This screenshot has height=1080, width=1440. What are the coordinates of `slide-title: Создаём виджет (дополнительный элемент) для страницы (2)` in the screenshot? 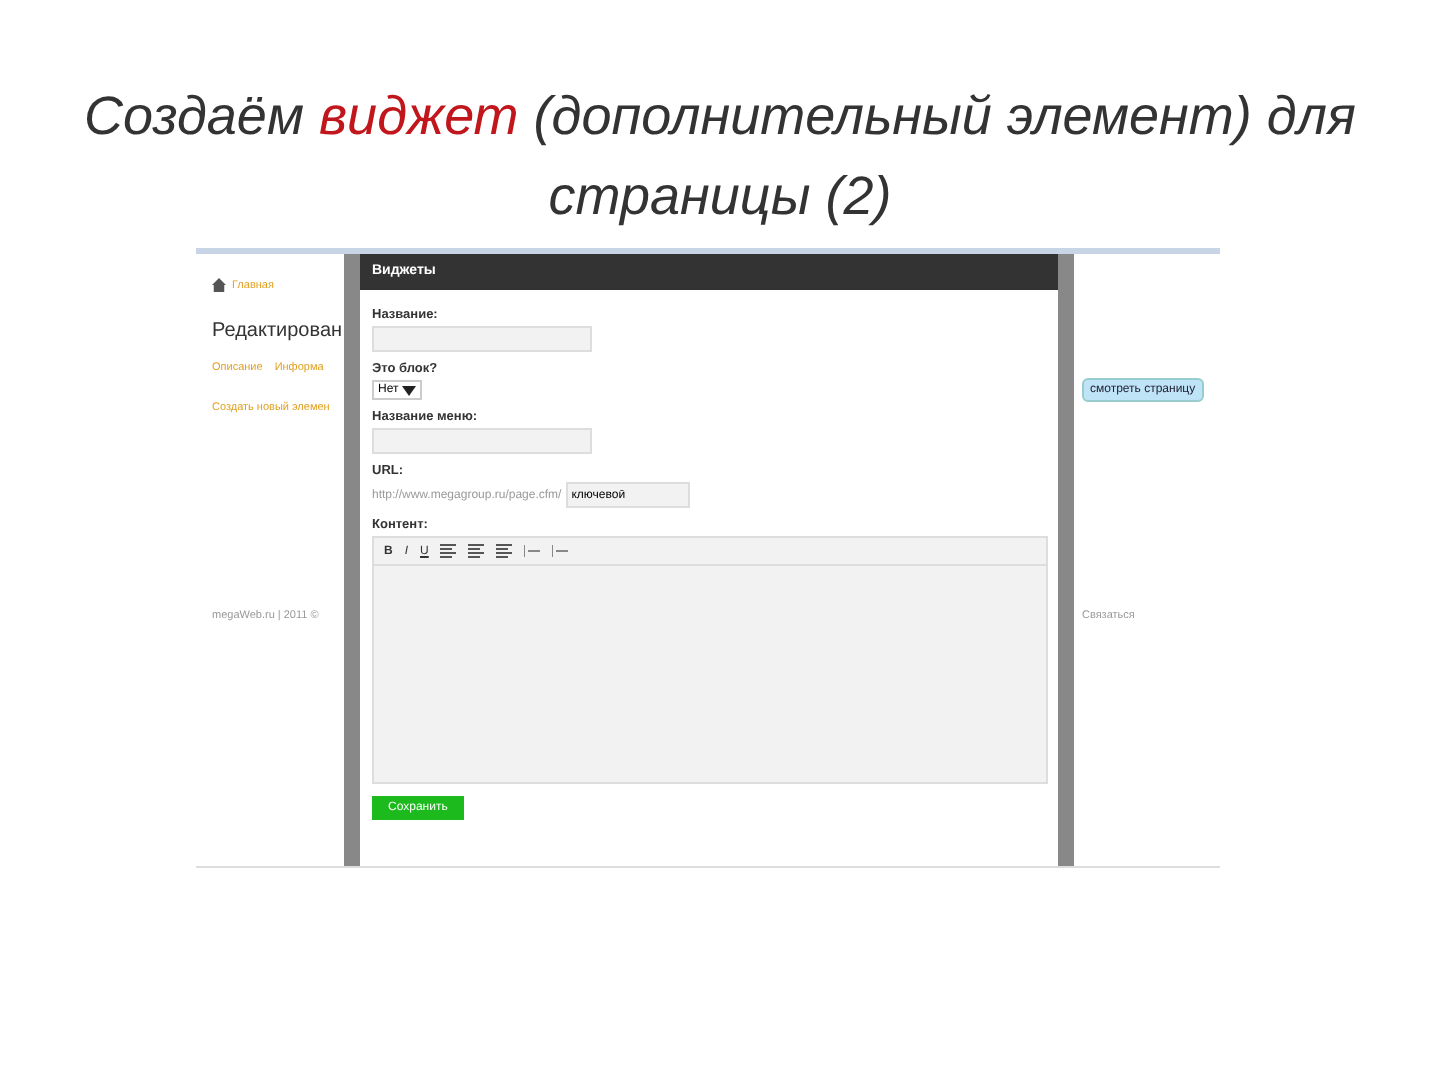 It's located at (720, 157).